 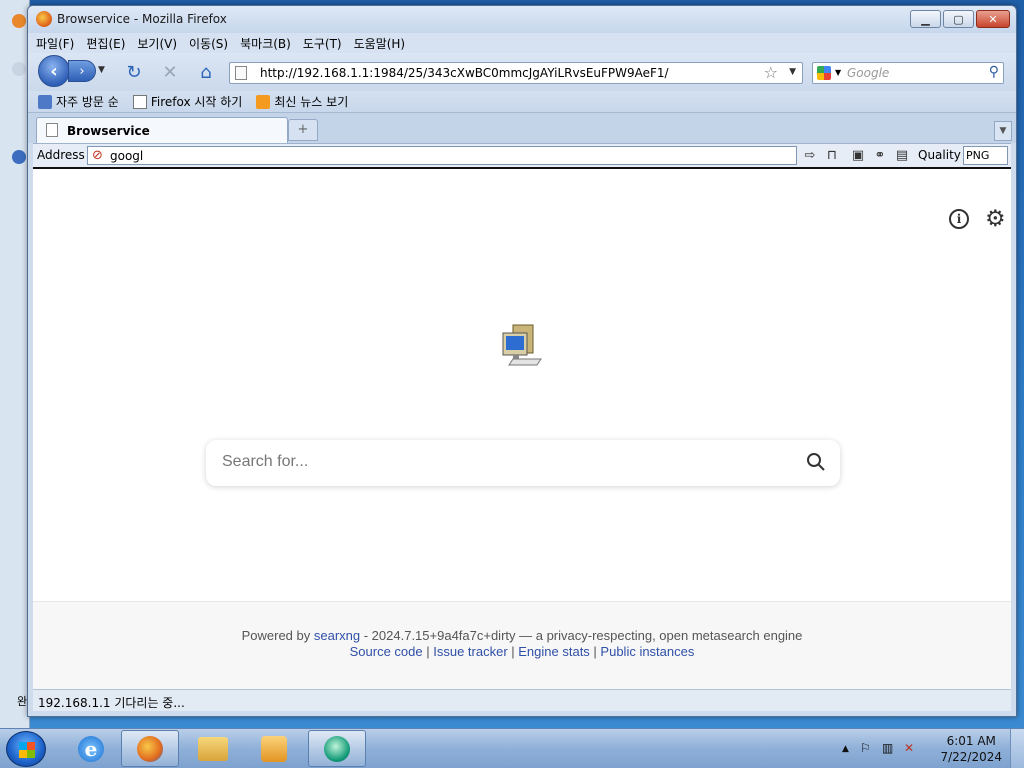 What do you see at coordinates (845, 749) in the screenshot?
I see `show-hidden-icons-icon: ▲` at bounding box center [845, 749].